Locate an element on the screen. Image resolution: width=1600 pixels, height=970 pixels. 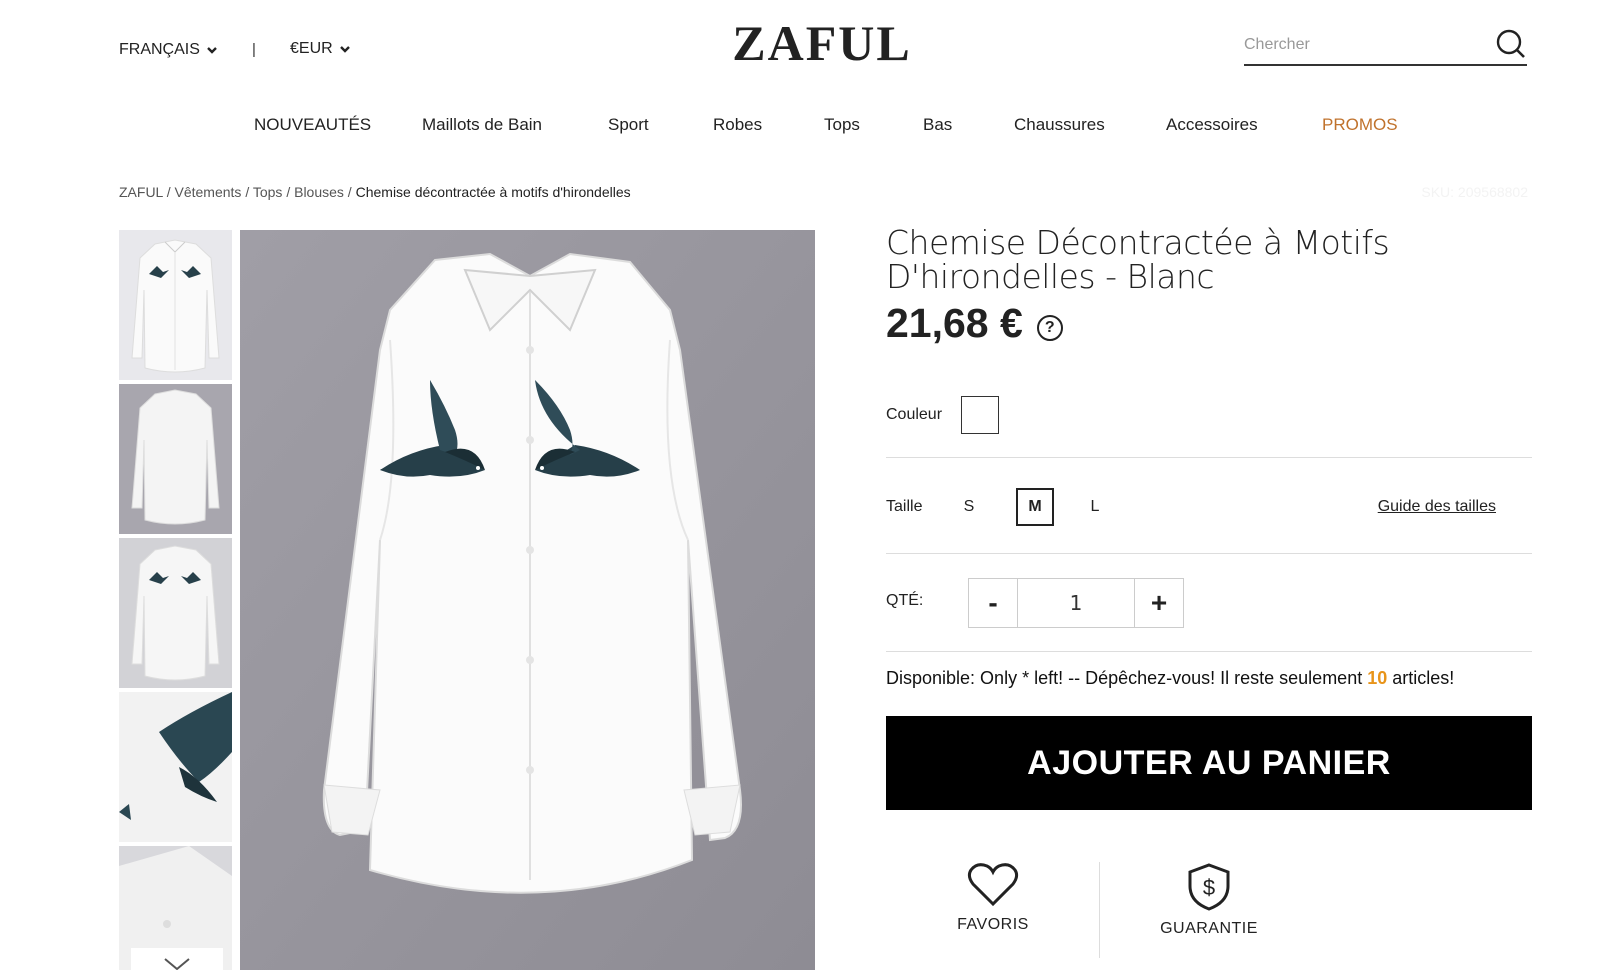
guarantee-button: $ GUARANTIE is located at coordinates (1209, 900).